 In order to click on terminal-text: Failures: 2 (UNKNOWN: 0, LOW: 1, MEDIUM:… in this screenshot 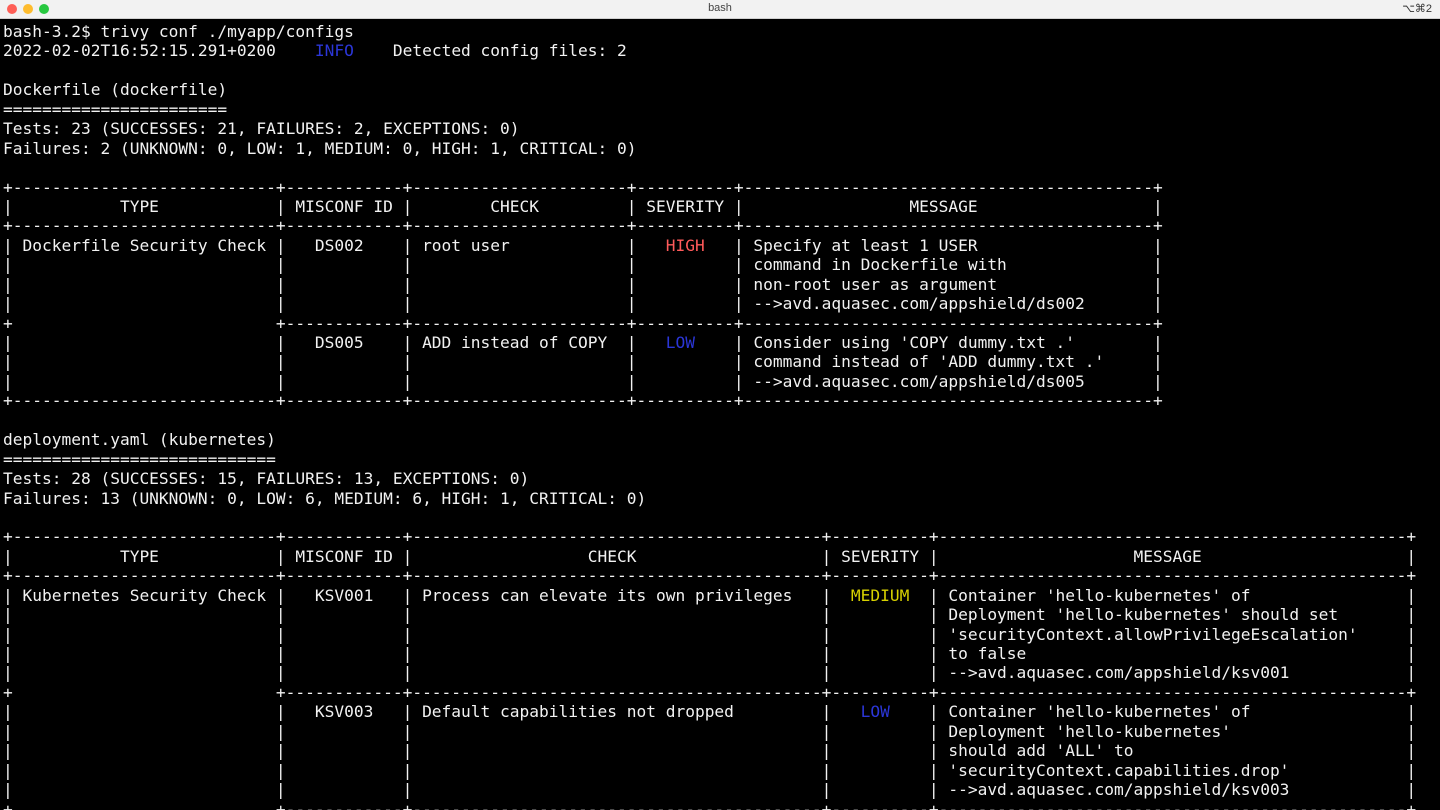, I will do `click(320, 148)`.